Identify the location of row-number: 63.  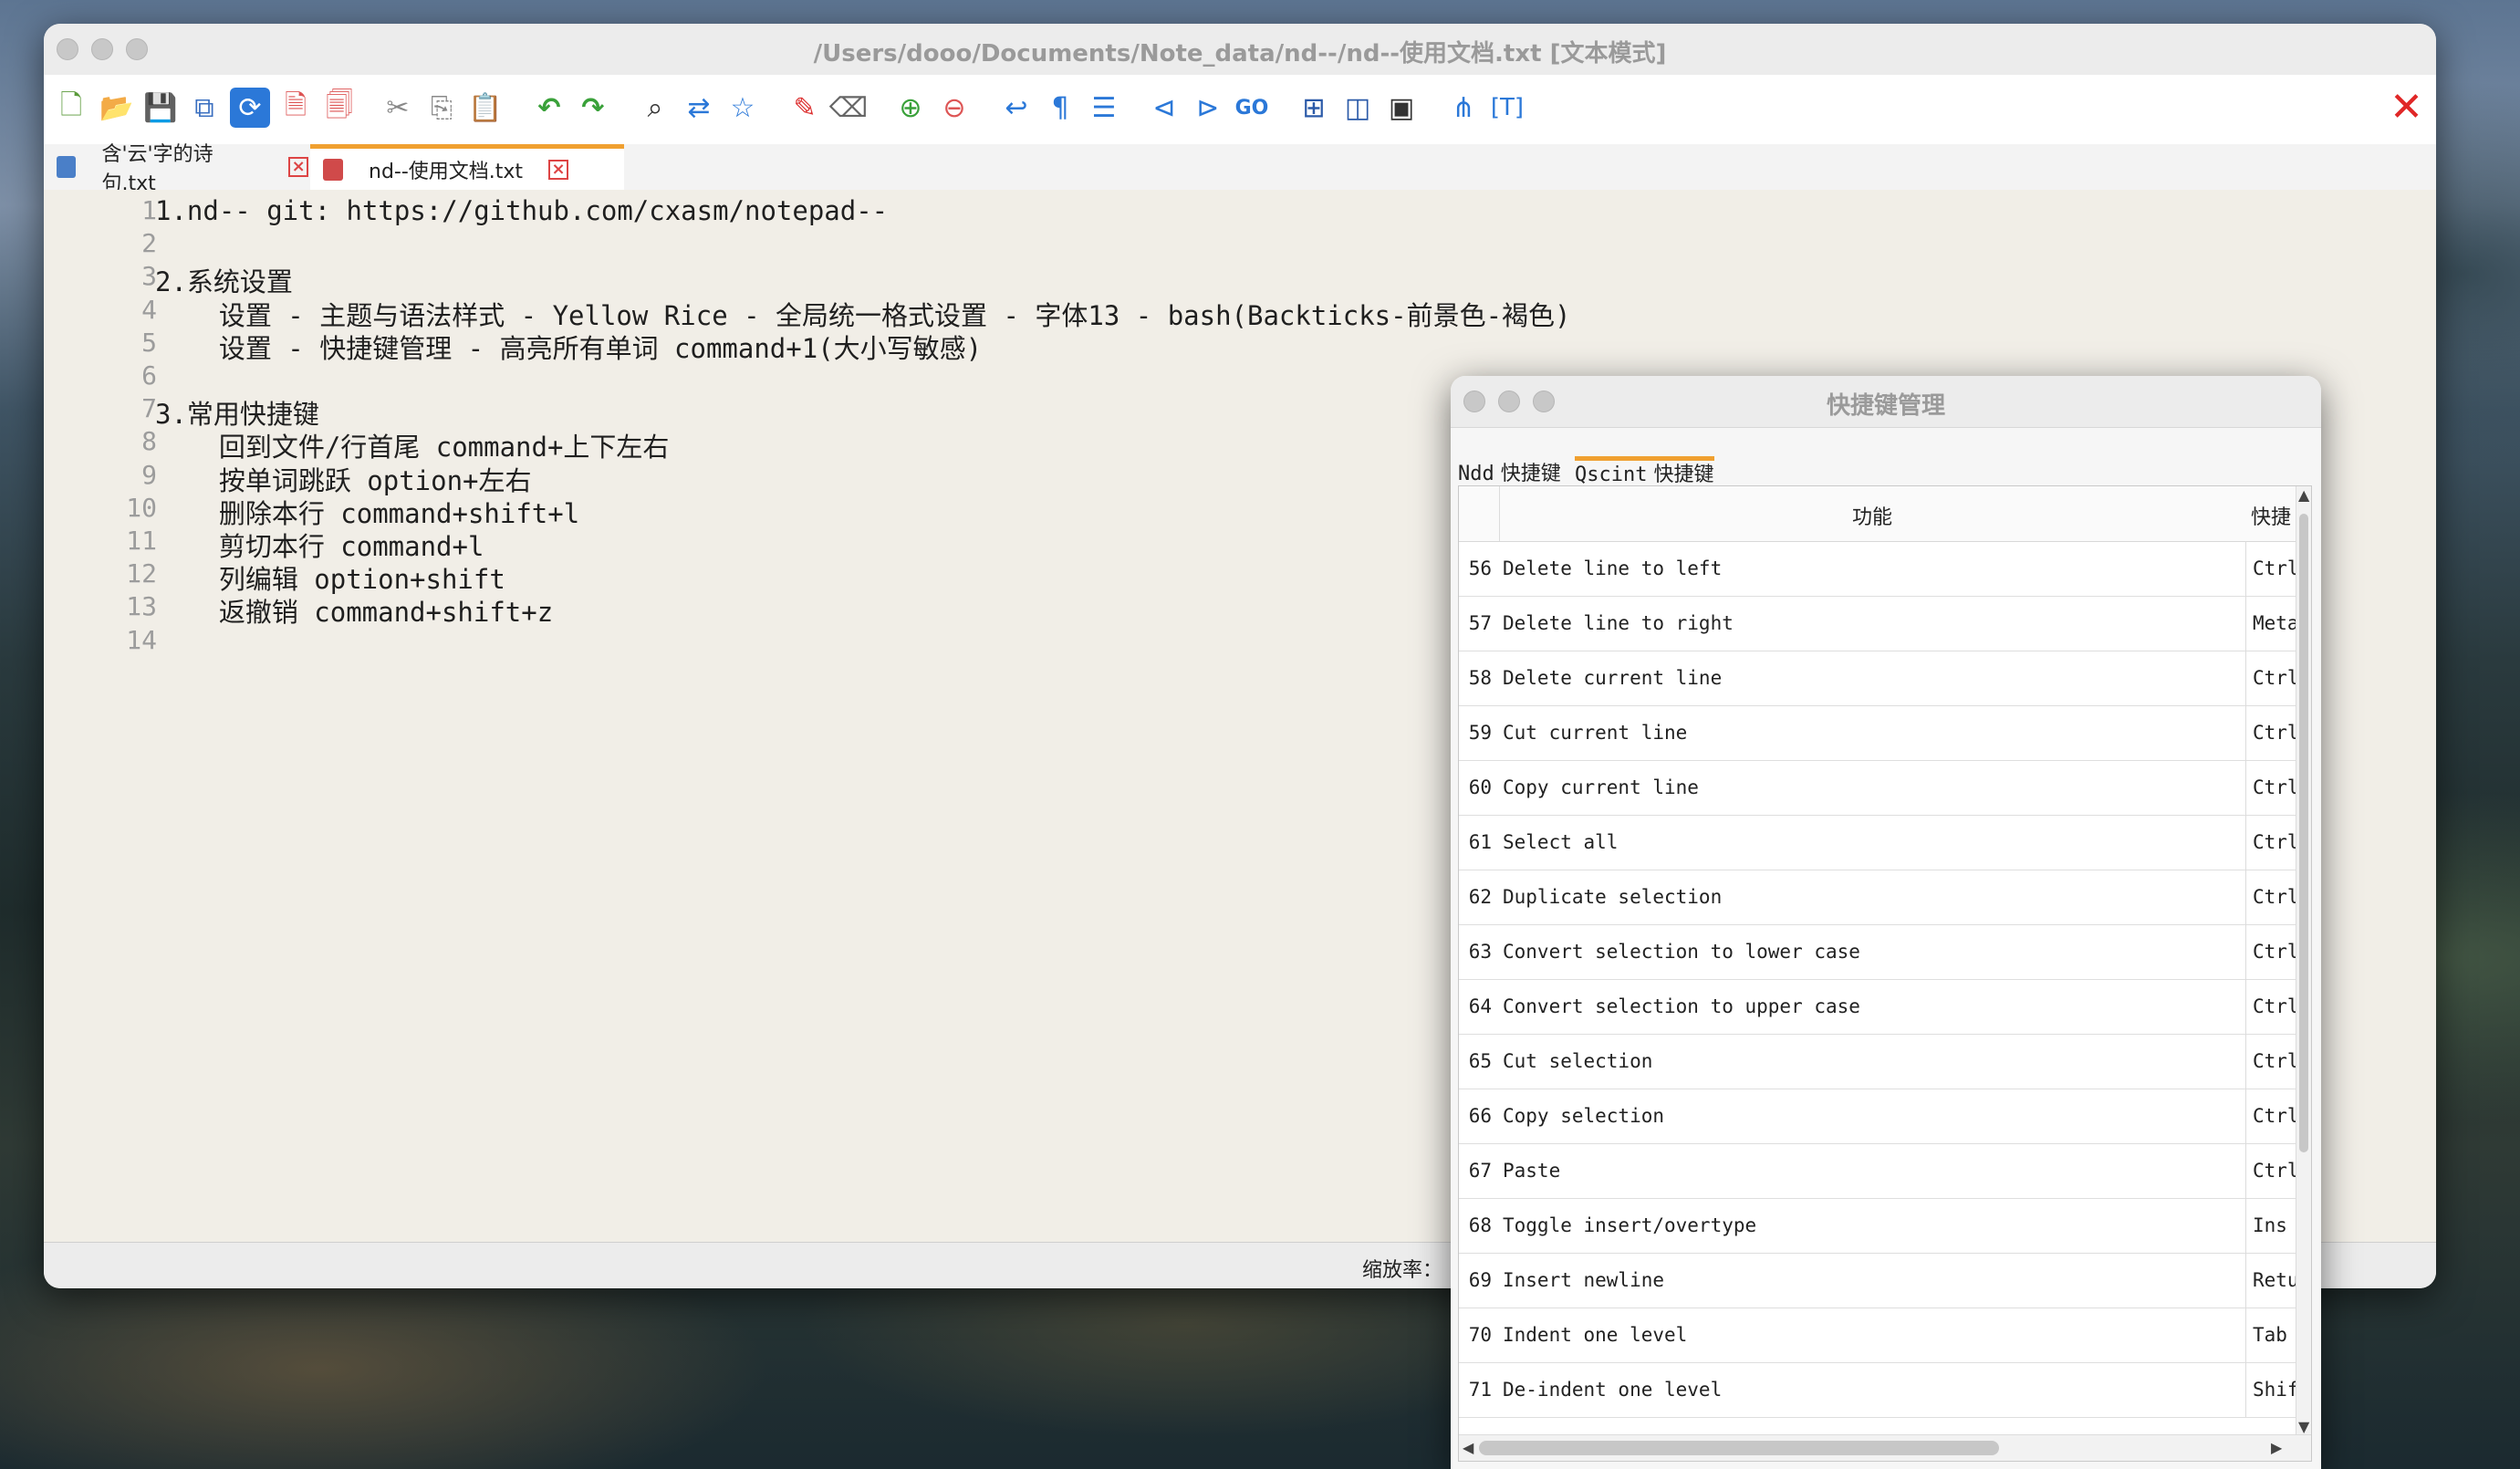
(1480, 952).